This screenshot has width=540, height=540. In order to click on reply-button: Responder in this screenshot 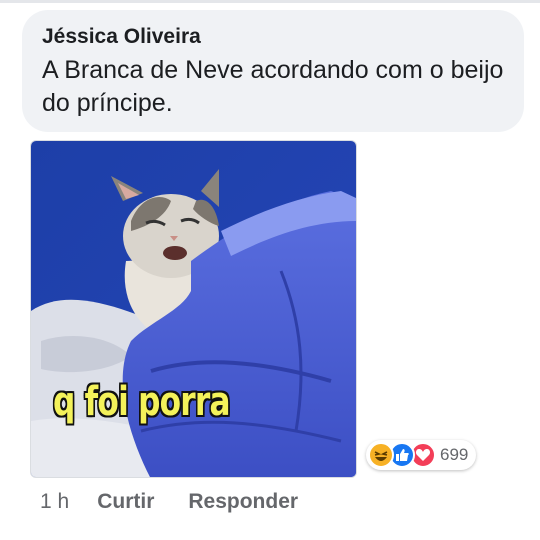, I will do `click(243, 502)`.